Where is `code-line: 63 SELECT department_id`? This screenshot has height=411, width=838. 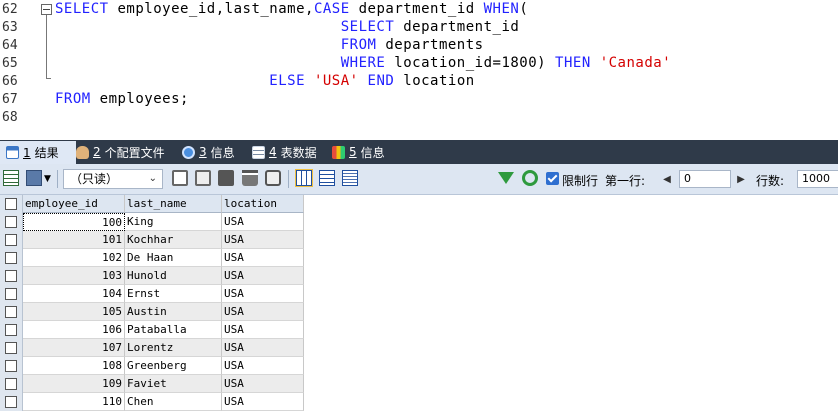
code-line: 63 SELECT department_id is located at coordinates (419, 27).